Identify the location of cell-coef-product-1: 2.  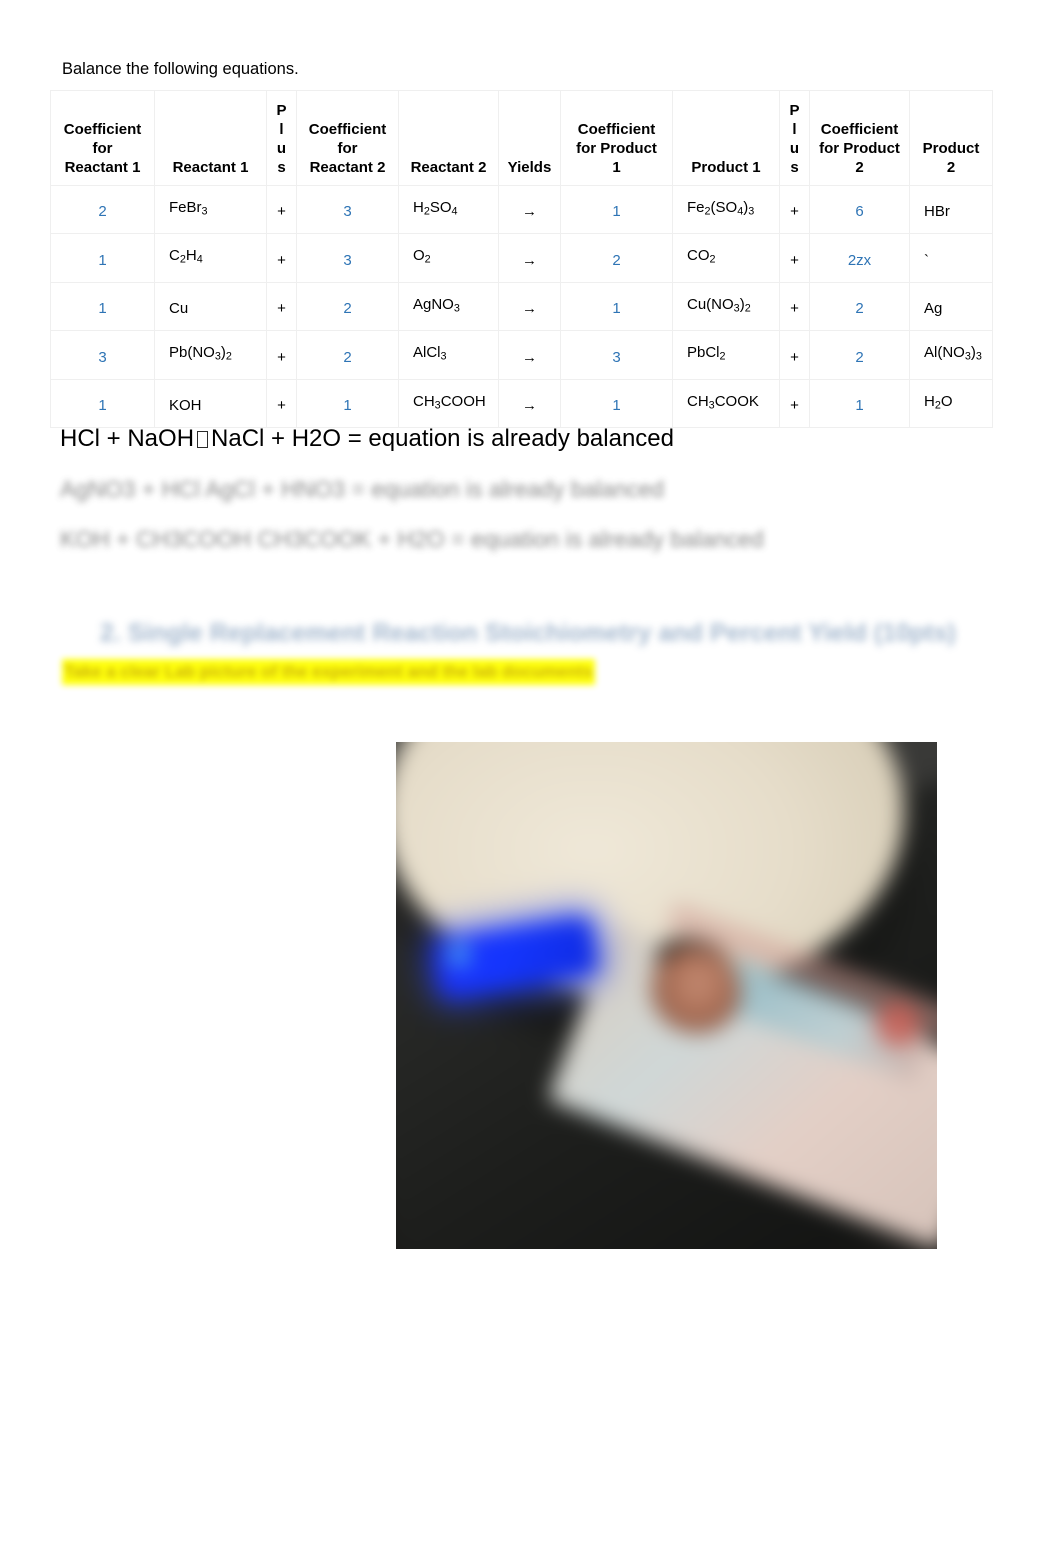
(616, 258).